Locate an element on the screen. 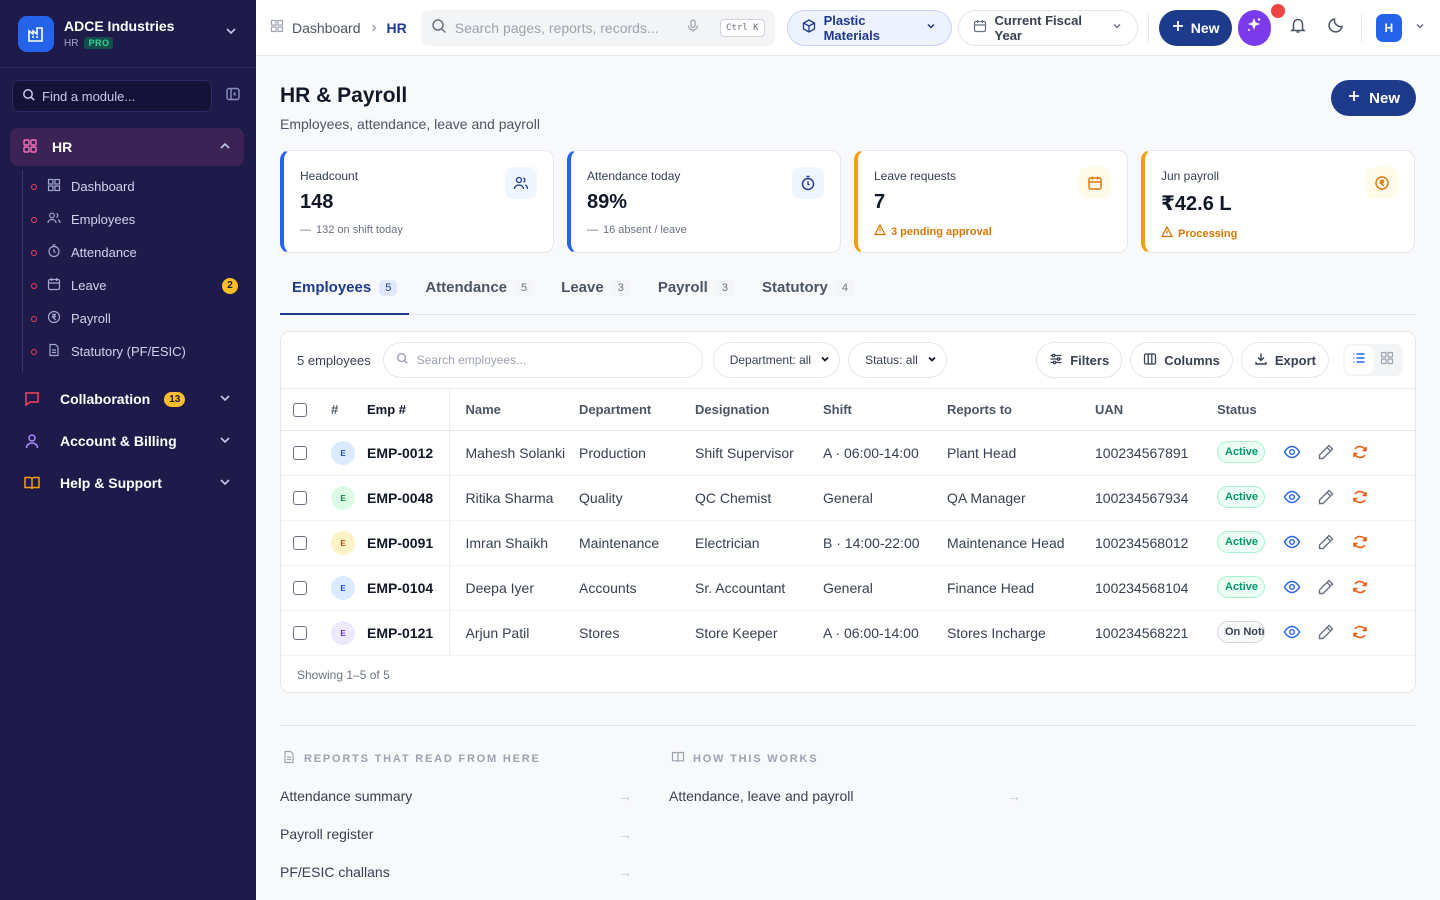 The height and width of the screenshot is (900, 1440). sidebar-item-statutory: Statutory (PF/ESIC) is located at coordinates (133, 351).